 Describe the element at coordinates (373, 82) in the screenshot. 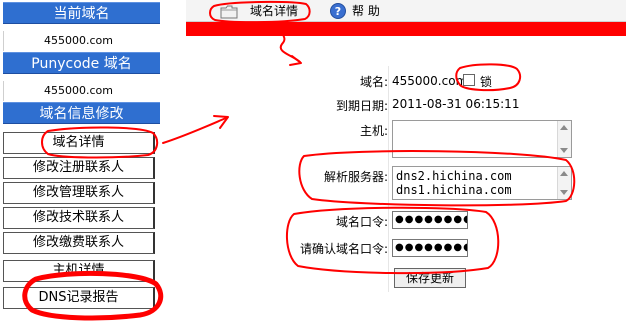

I see `domain-label: 域名:` at that location.